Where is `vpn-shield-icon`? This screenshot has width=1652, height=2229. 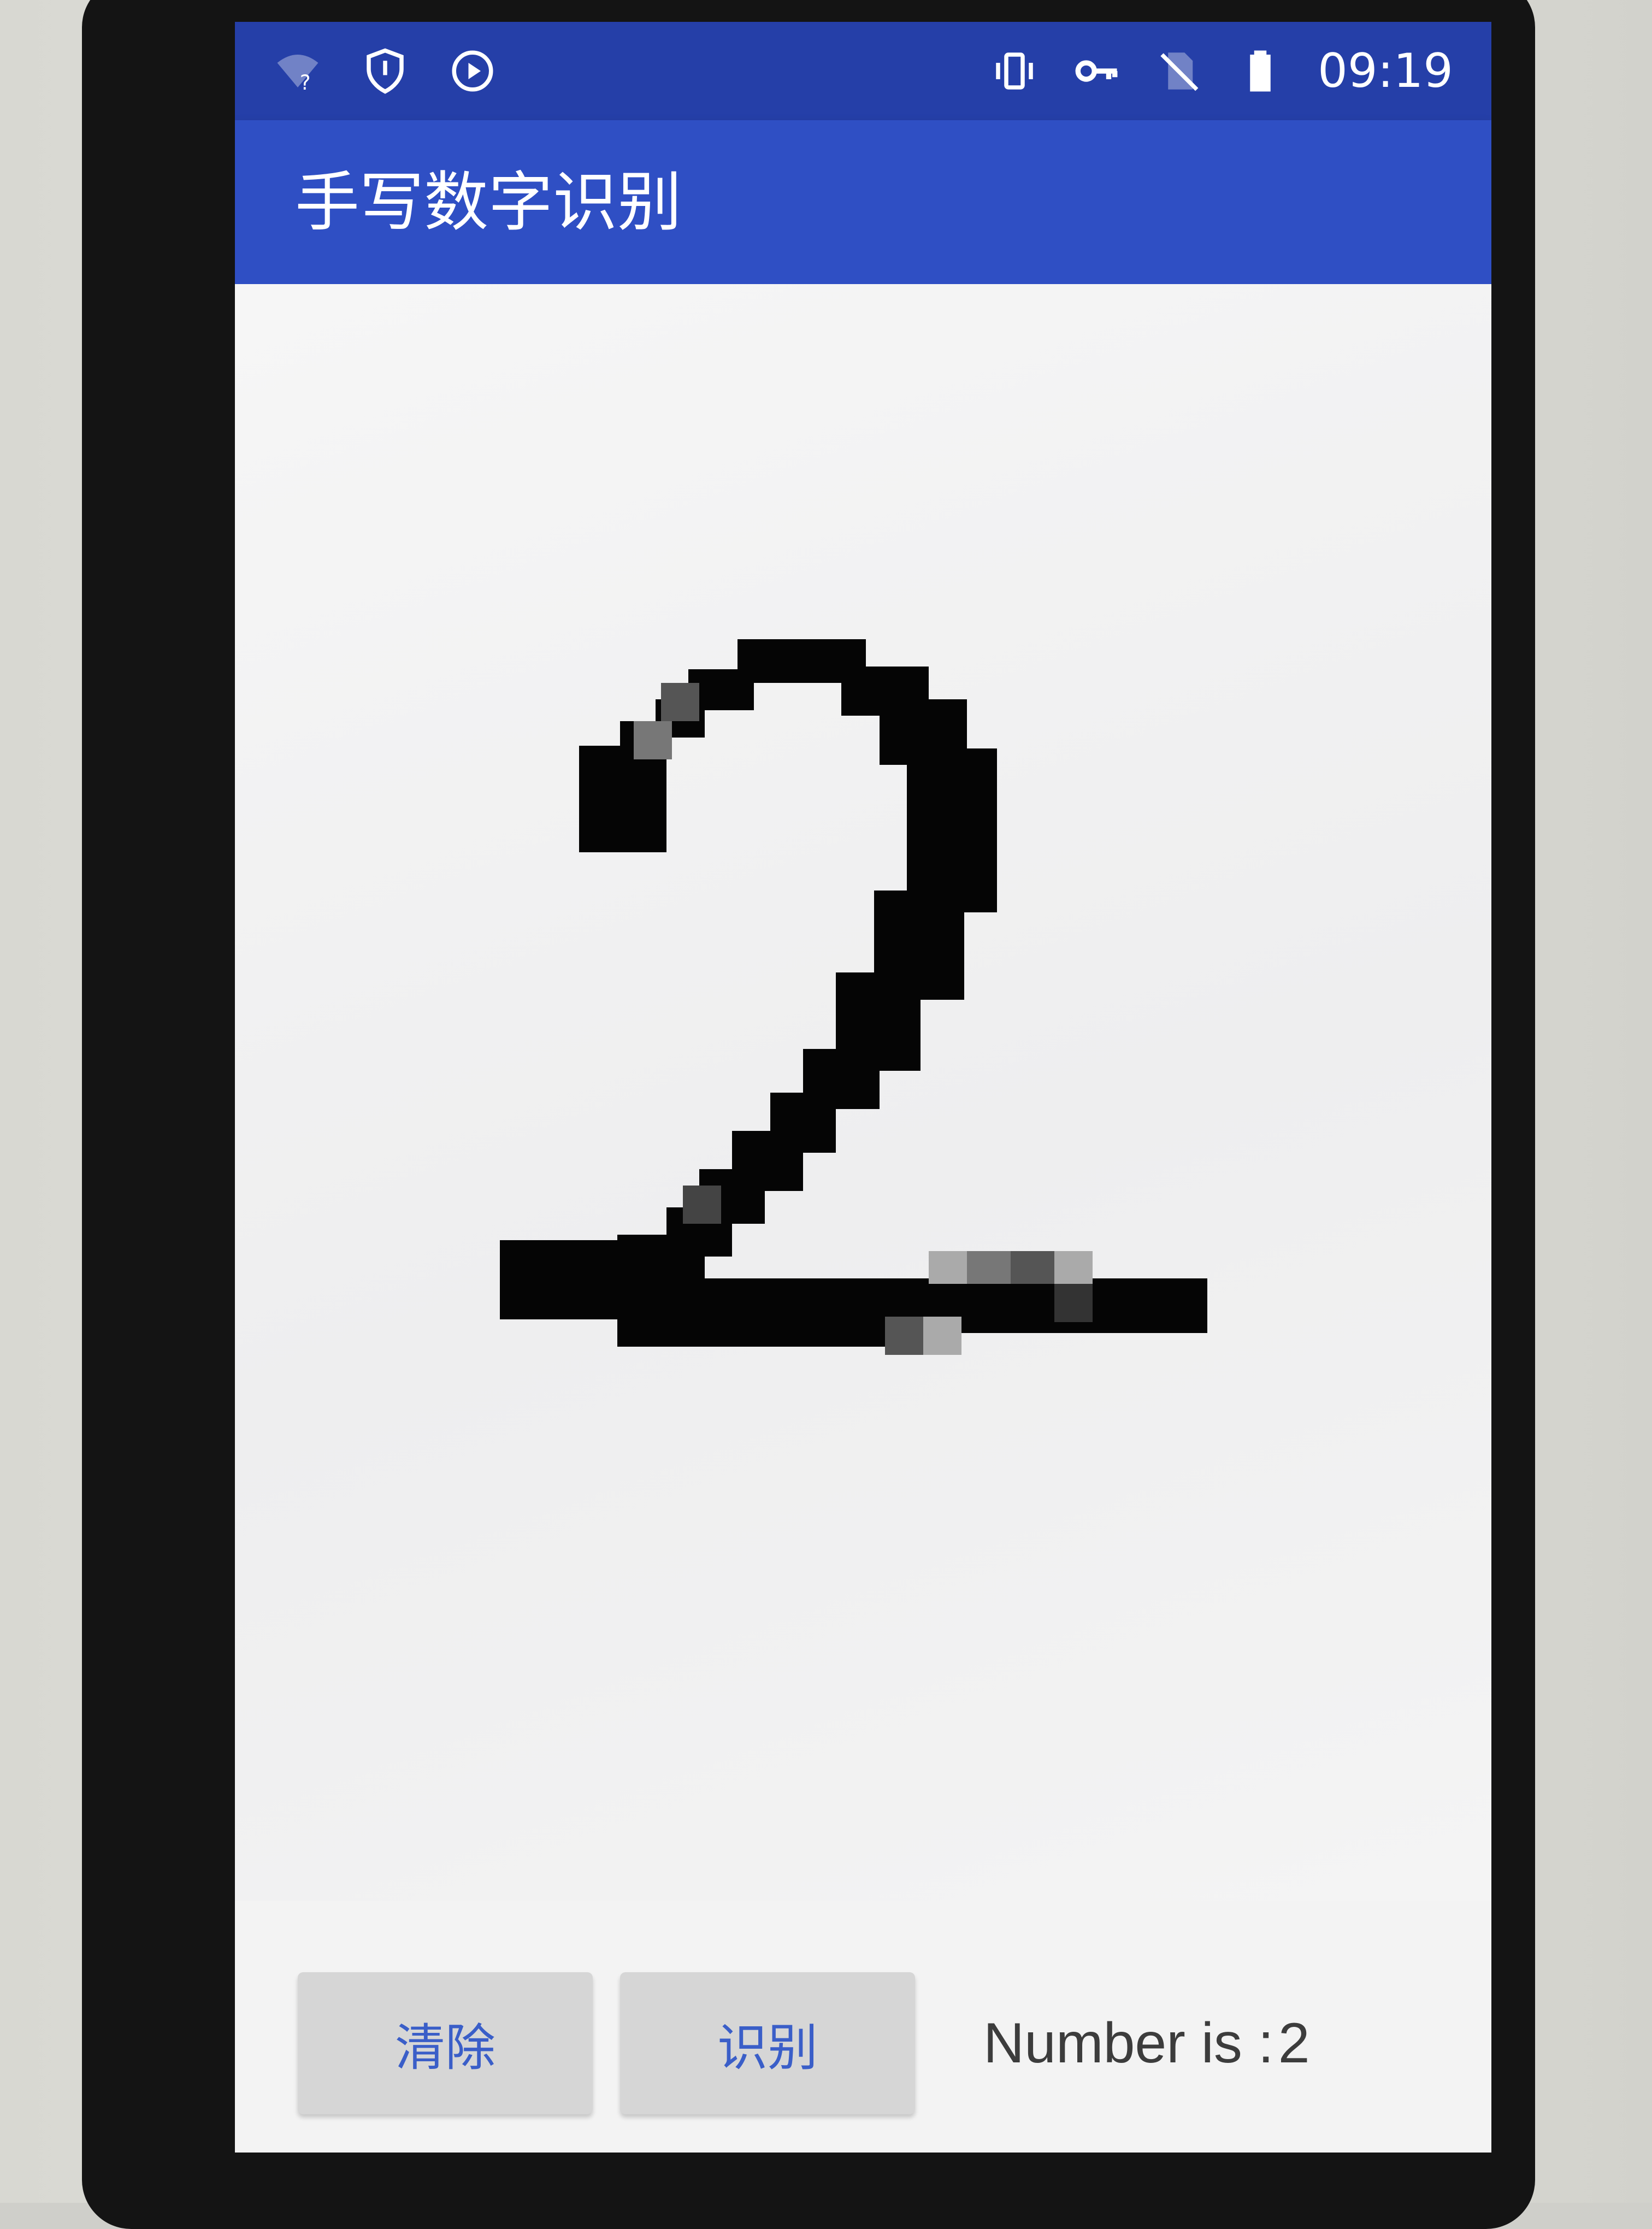 vpn-shield-icon is located at coordinates (385, 71).